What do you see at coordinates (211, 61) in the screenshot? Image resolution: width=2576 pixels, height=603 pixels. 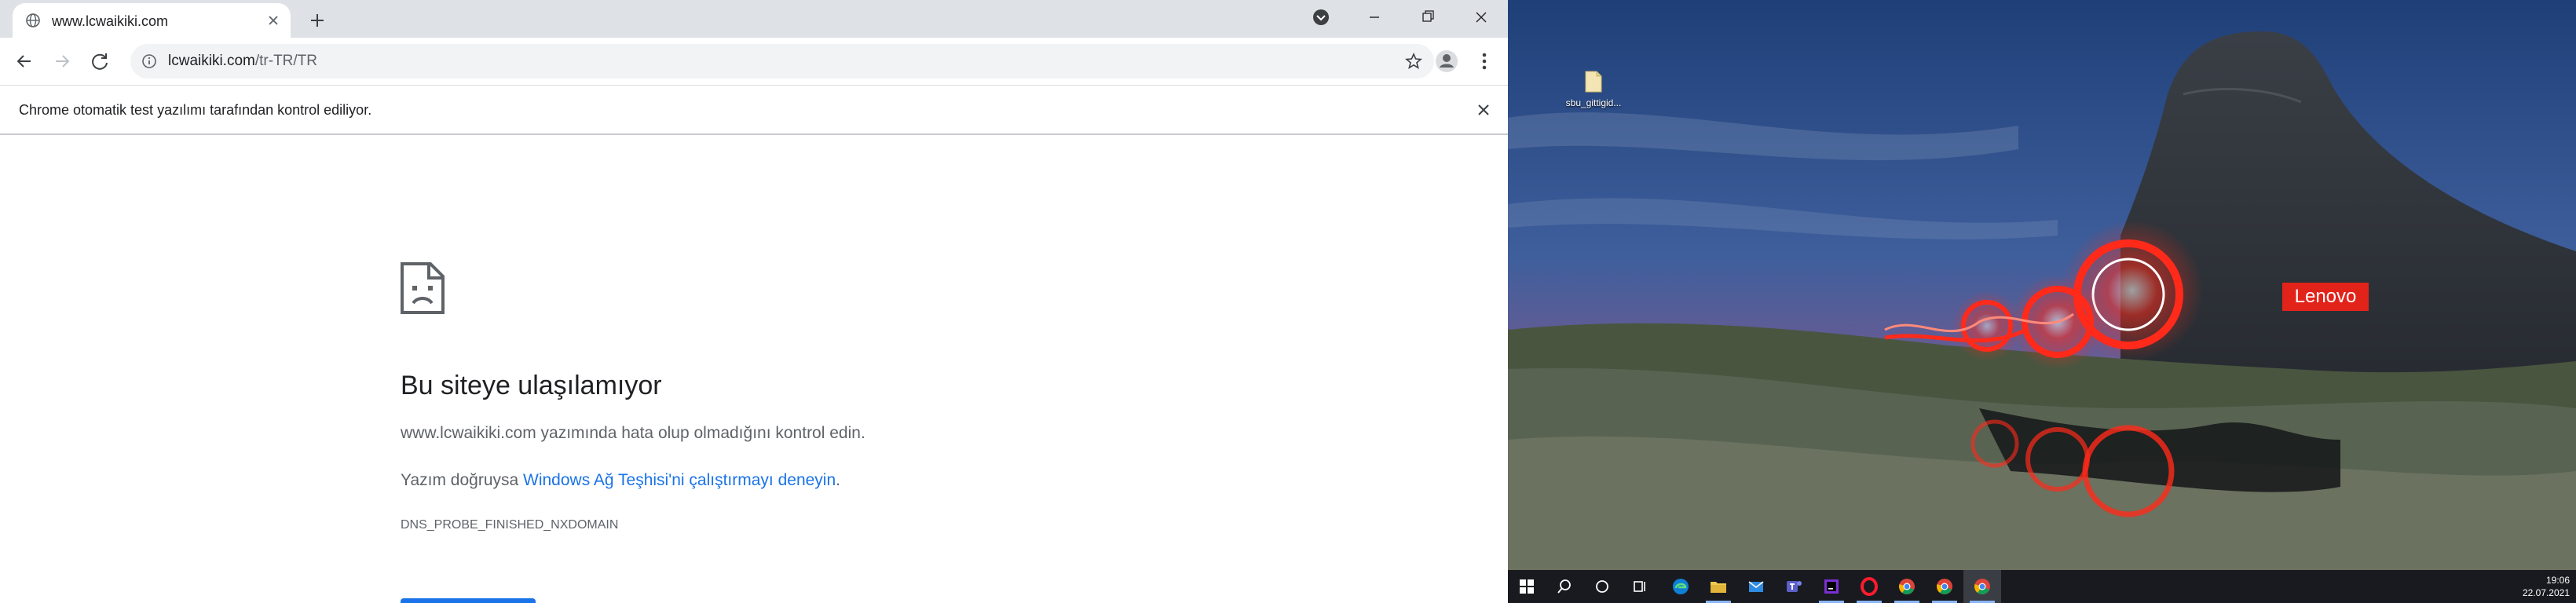 I see `url-host: lcwaikiki.com` at bounding box center [211, 61].